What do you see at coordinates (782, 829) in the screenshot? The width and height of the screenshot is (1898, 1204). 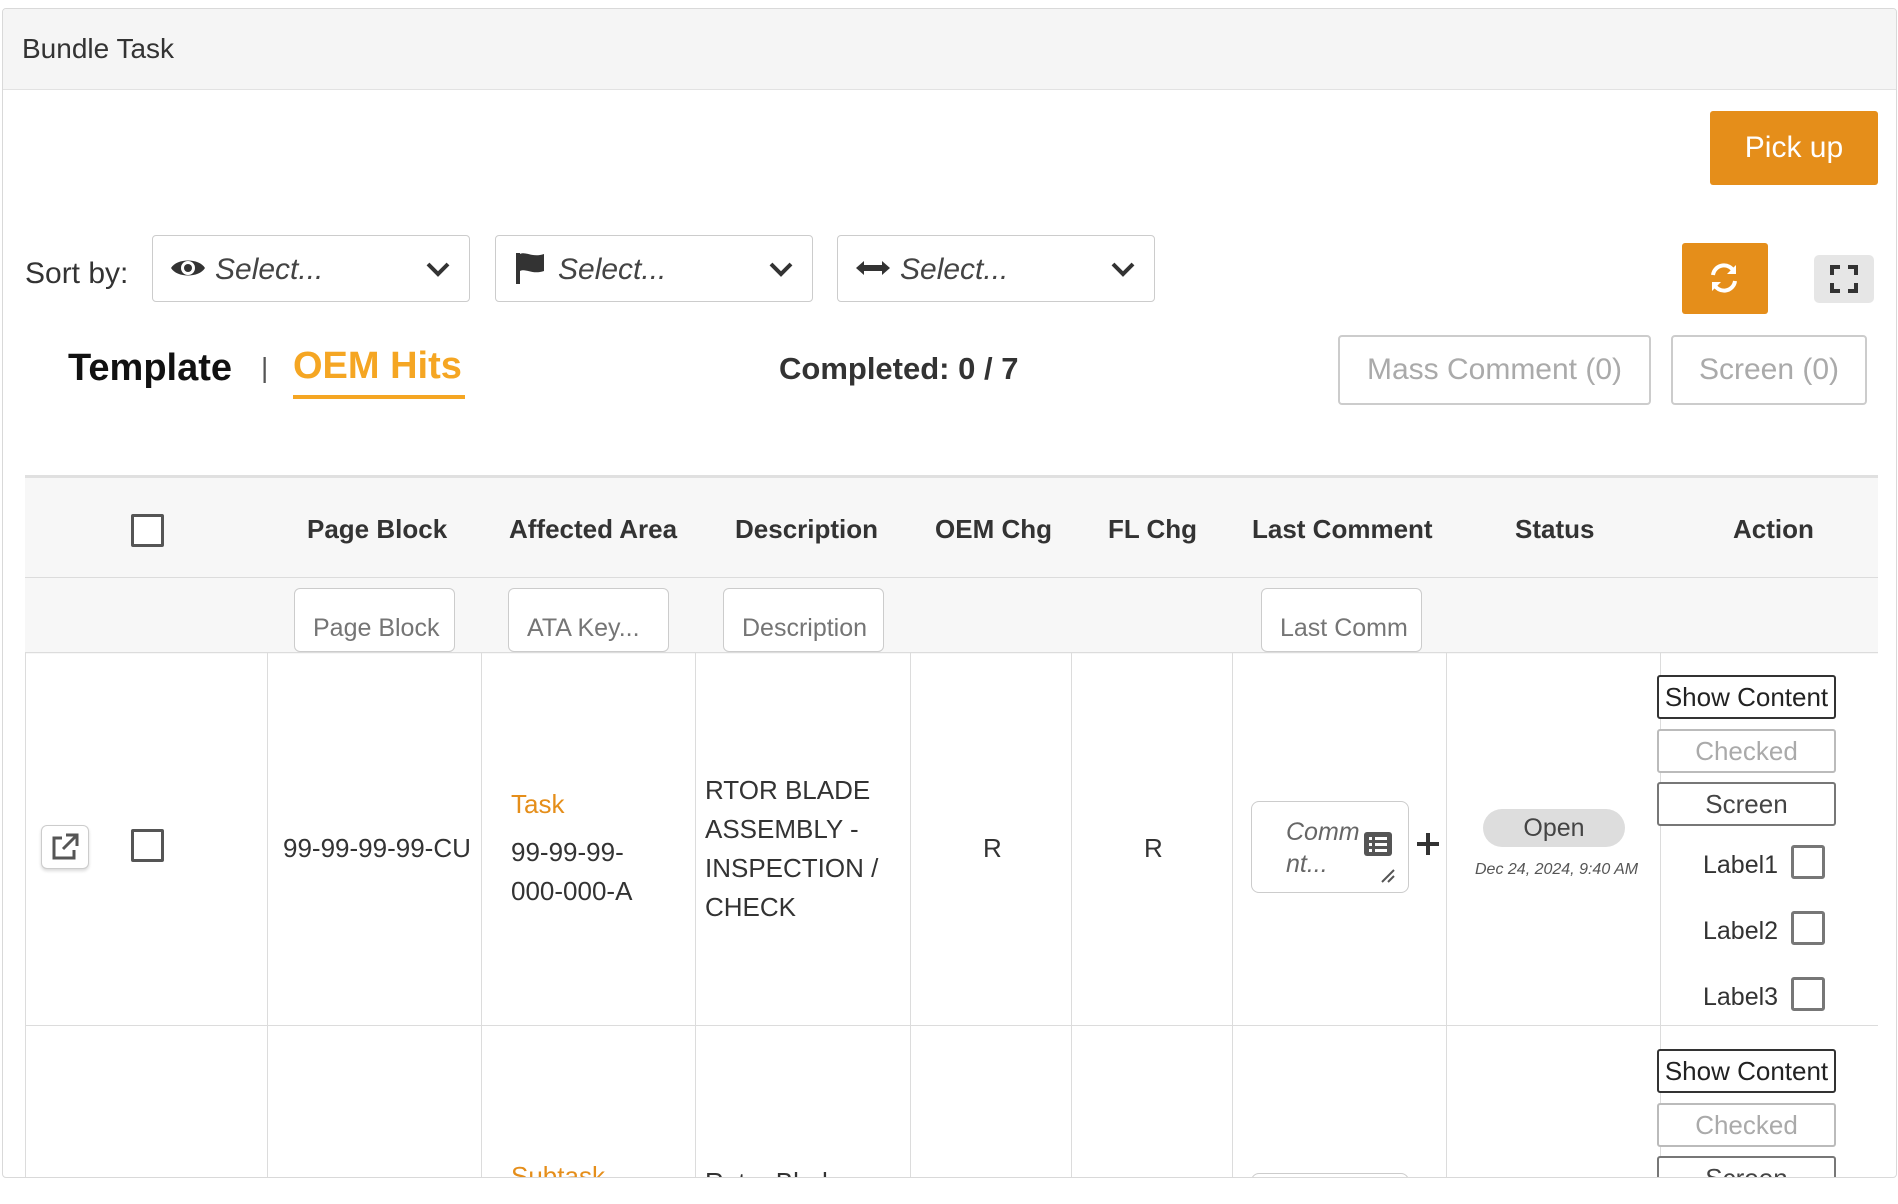 I see `description-line: ASSEMBLY -` at bounding box center [782, 829].